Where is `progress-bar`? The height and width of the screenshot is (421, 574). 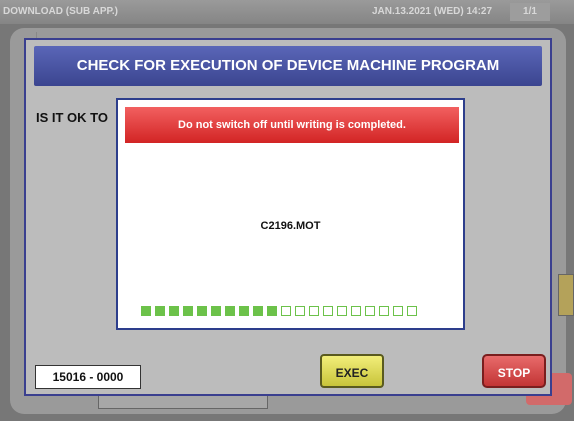
progress-bar is located at coordinates (279, 311).